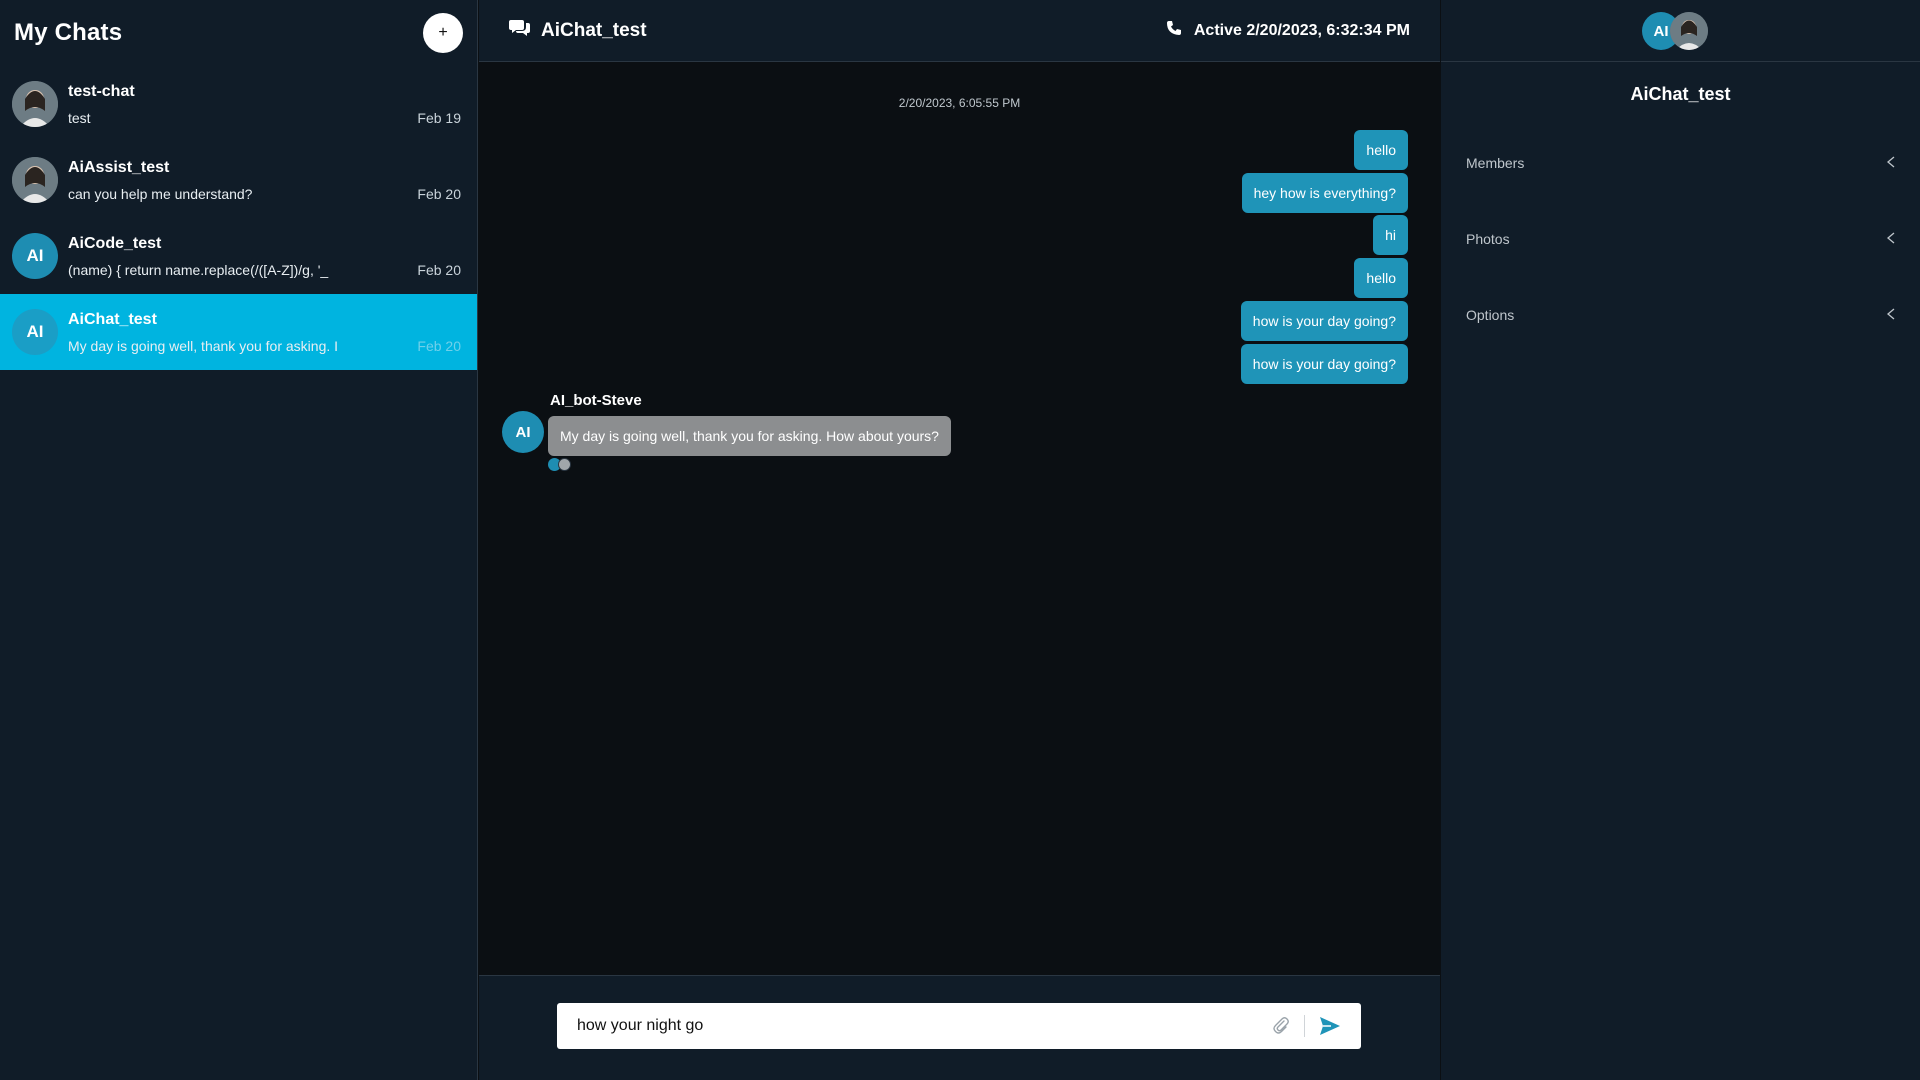  Describe the element at coordinates (160, 193) in the screenshot. I see `chat-preview: can you help me understand?` at that location.